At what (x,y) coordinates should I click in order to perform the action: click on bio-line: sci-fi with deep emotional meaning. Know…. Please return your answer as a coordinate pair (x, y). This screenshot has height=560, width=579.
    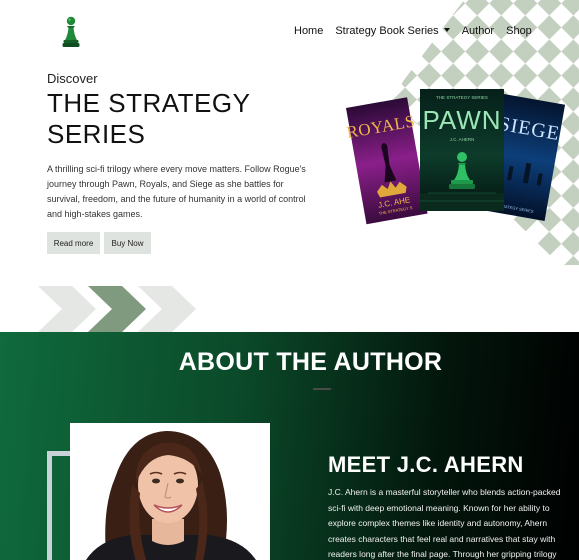
    Looking at the image, I should click on (439, 507).